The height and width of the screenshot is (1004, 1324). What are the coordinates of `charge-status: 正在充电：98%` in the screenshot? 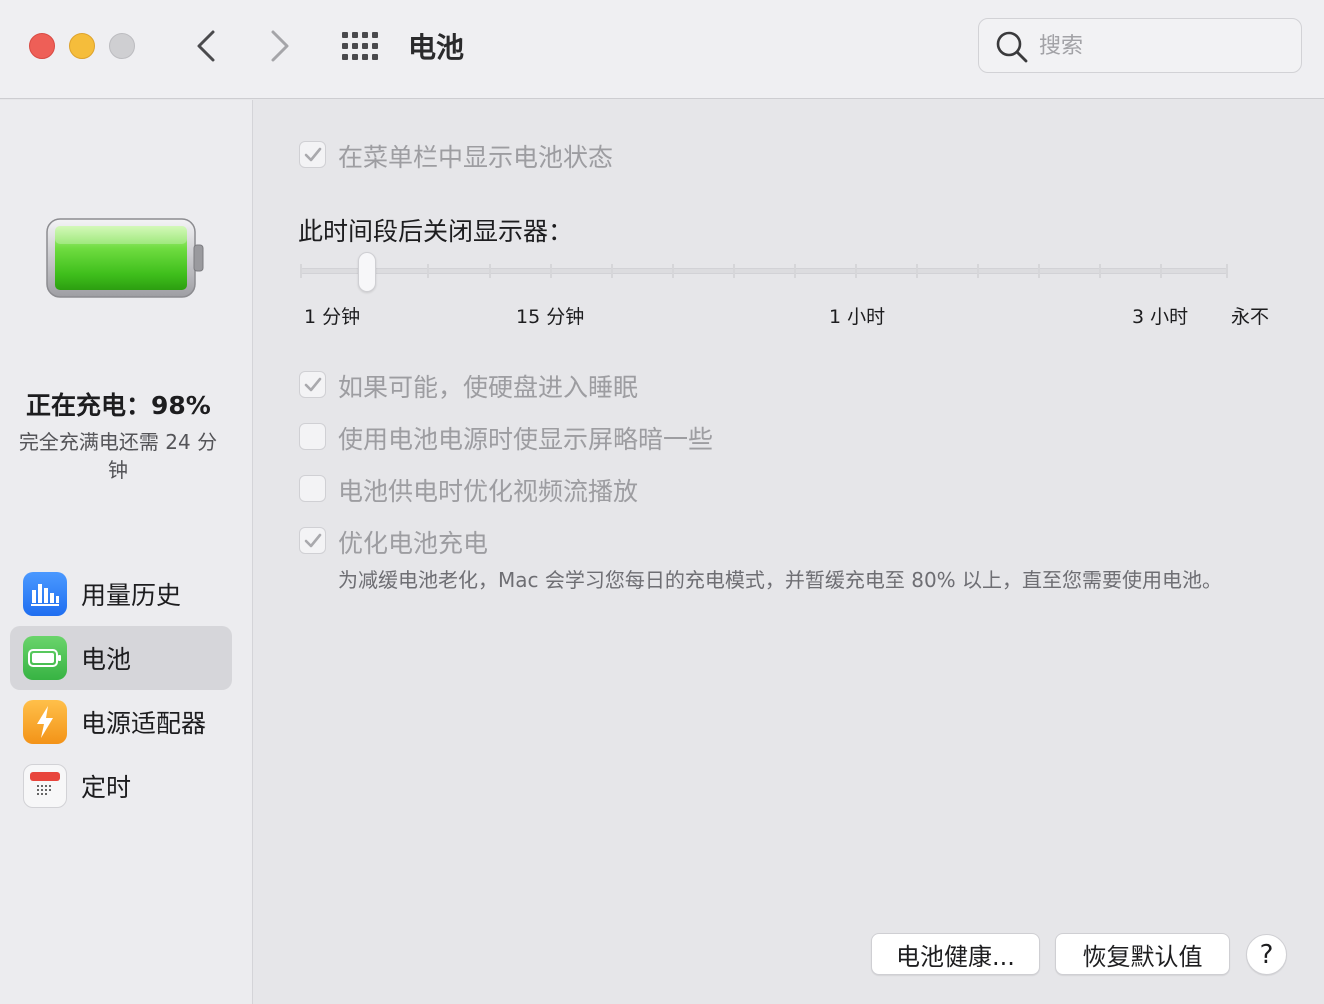 It's located at (118, 405).